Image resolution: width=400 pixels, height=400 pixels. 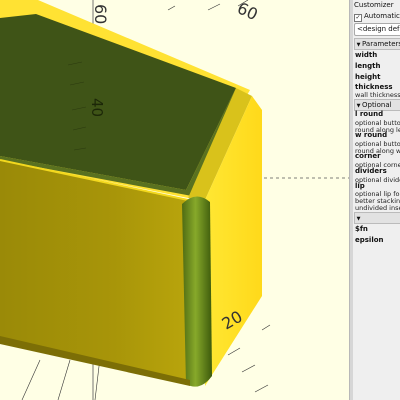 What do you see at coordinates (374, 5) in the screenshot?
I see `customizer-title: Customizer` at bounding box center [374, 5].